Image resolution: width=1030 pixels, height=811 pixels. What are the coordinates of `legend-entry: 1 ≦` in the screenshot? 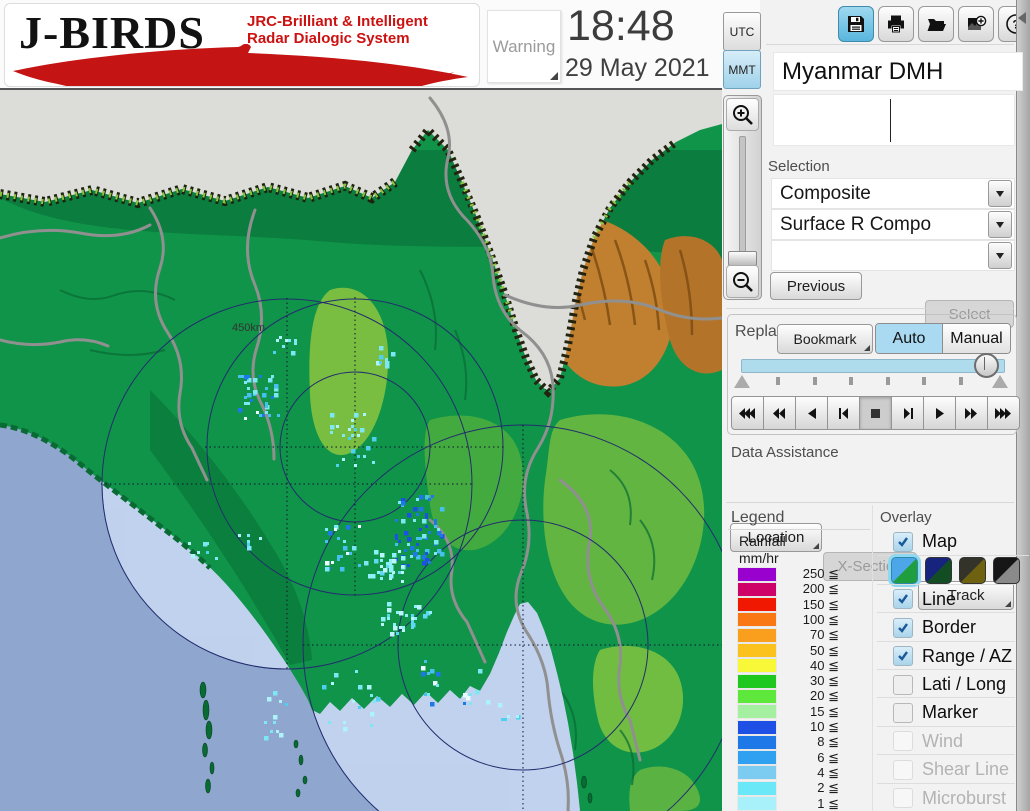 It's located at (788, 803).